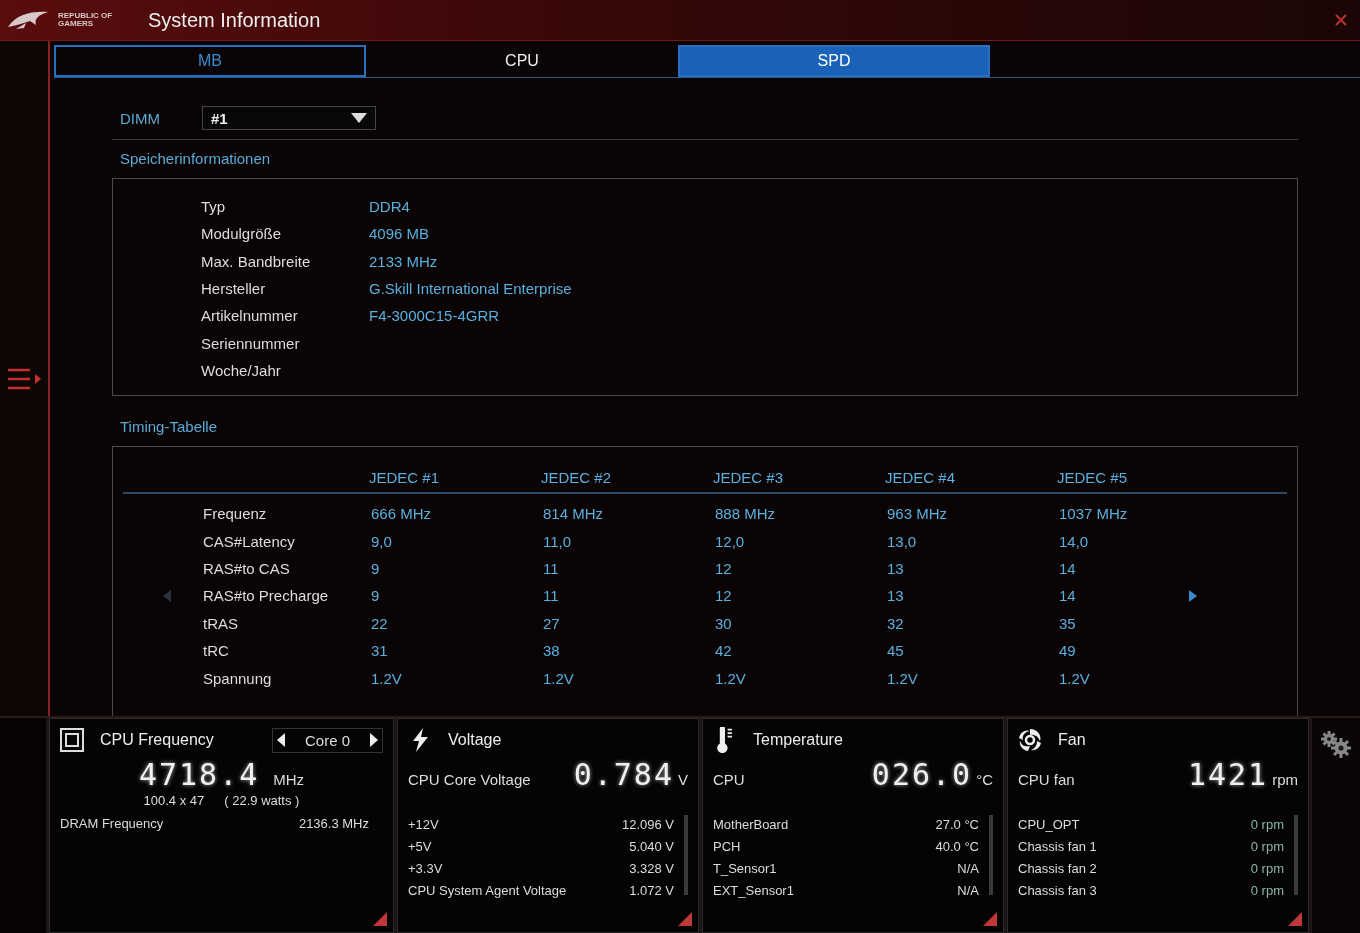  What do you see at coordinates (380, 623) in the screenshot?
I see `table-cell-text: 22` at bounding box center [380, 623].